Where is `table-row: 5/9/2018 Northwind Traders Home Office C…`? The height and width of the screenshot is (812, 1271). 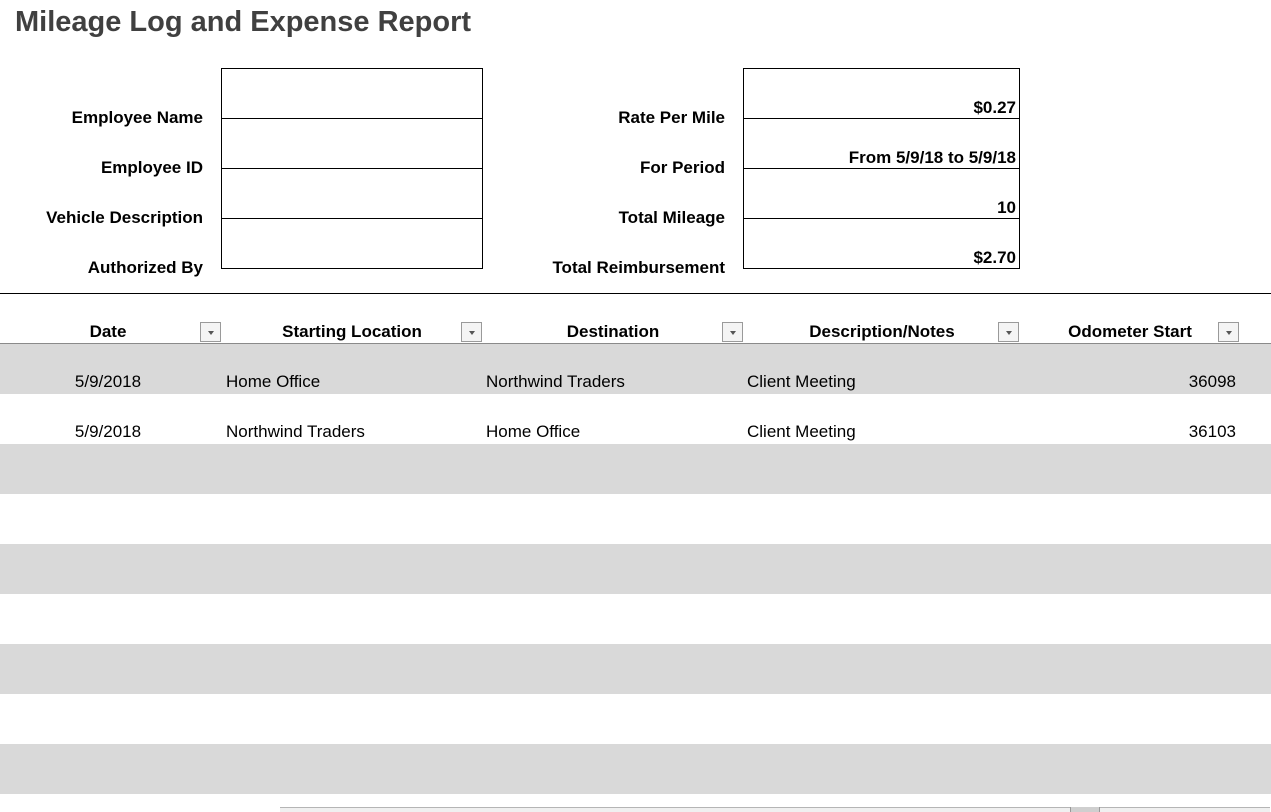 table-row: 5/9/2018 Northwind Traders Home Office C… is located at coordinates (635, 419).